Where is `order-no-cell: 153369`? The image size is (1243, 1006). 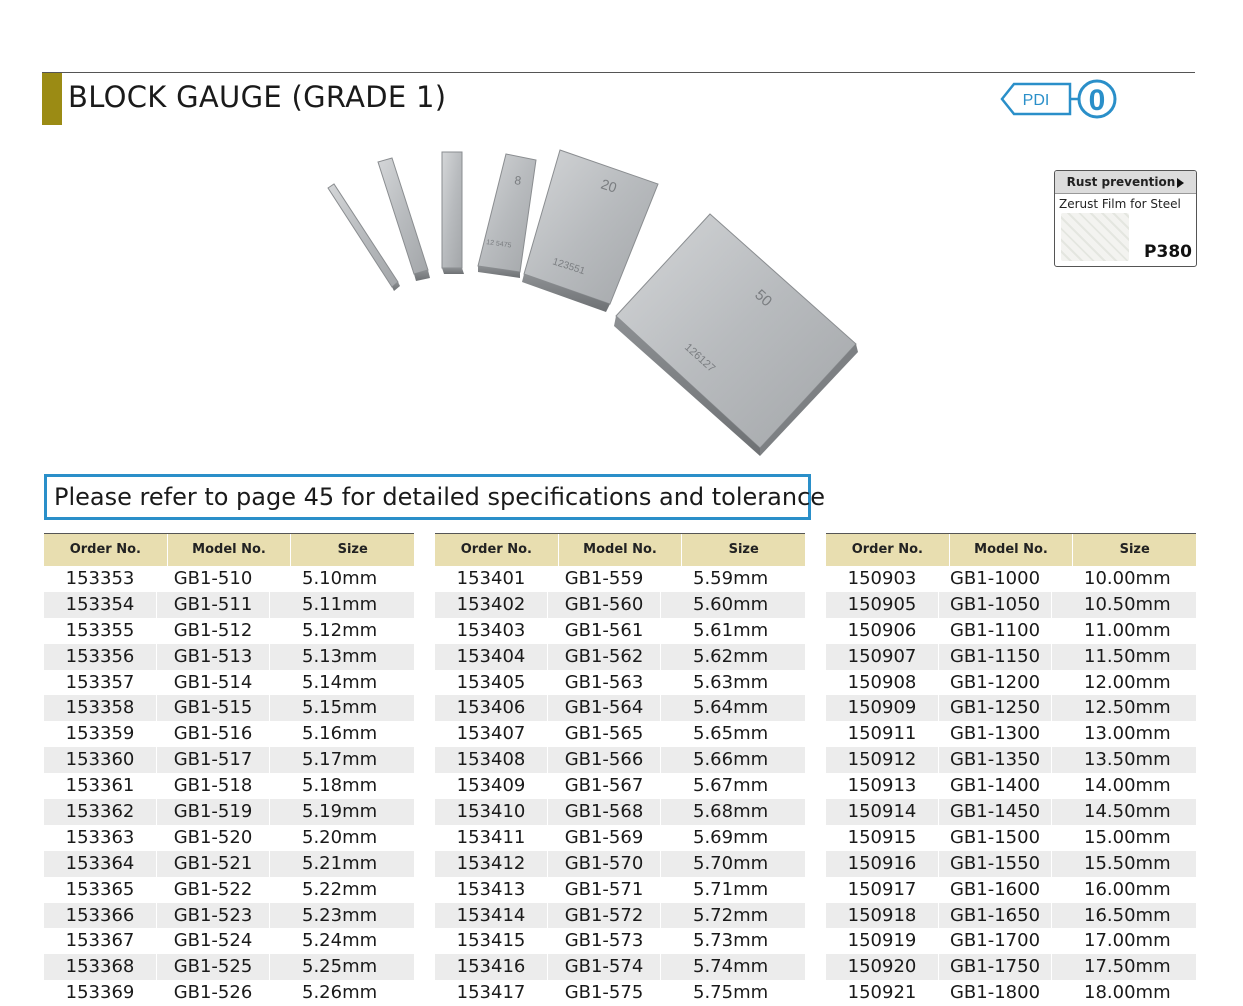 order-no-cell: 153369 is located at coordinates (100, 993).